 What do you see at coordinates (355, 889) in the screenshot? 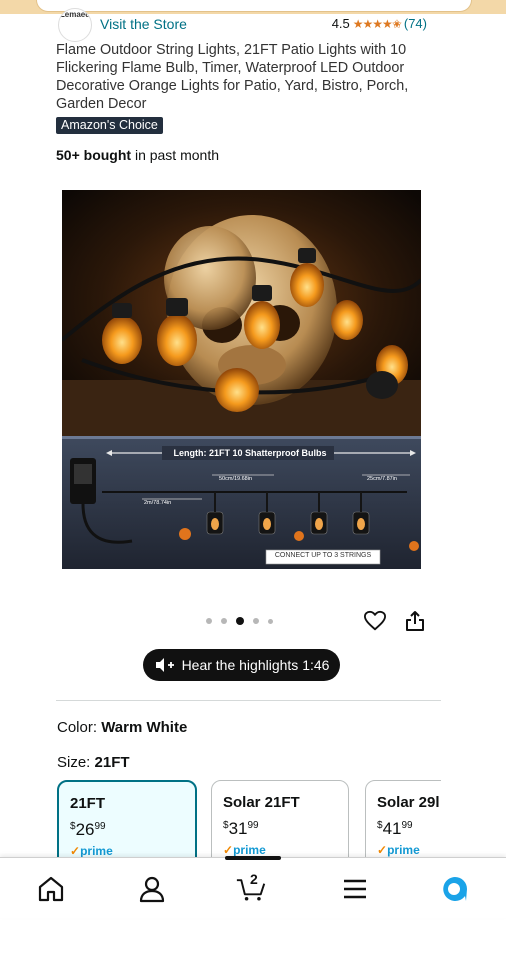
I see `menu-icon` at bounding box center [355, 889].